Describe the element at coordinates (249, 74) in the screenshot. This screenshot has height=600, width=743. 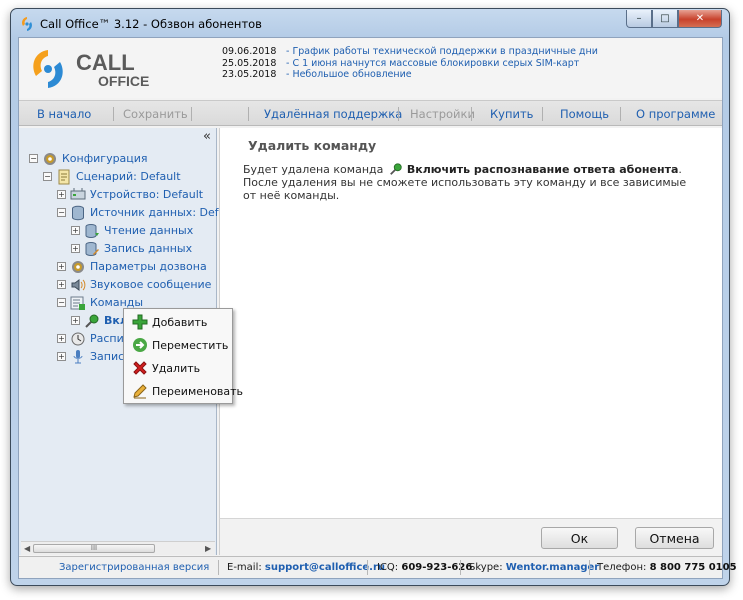
I see `news-date: 23.05.2018` at that location.